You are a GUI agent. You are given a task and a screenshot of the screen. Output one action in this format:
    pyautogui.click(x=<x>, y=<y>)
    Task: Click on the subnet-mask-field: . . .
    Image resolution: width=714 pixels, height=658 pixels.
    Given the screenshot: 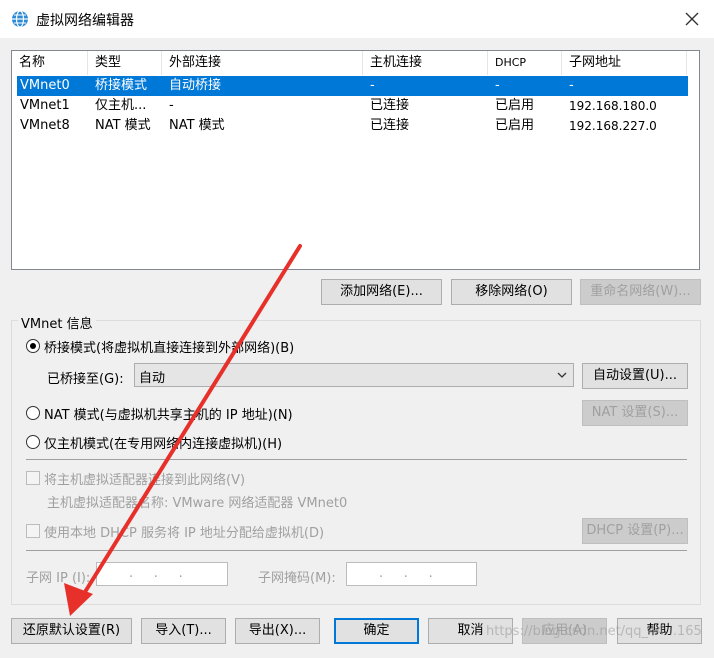 What is the action you would take?
    pyautogui.click(x=411, y=574)
    